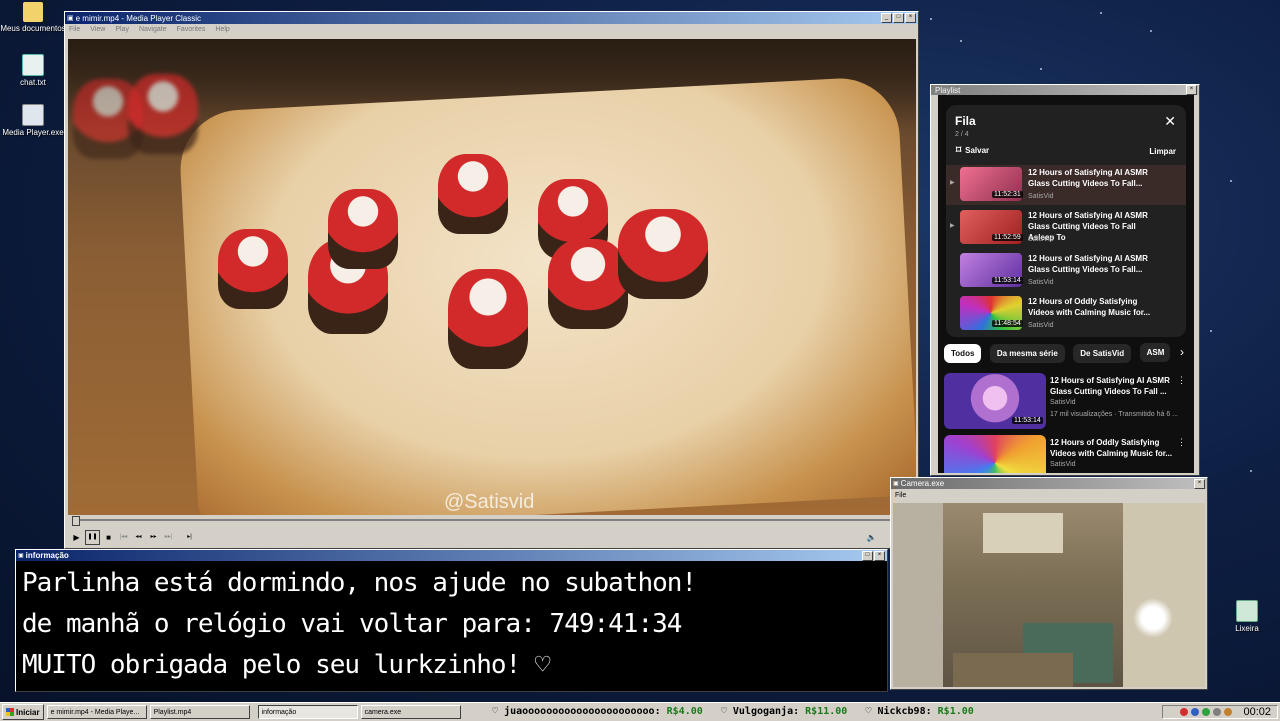 This screenshot has width=1280, height=721. Describe the element at coordinates (97, 29) in the screenshot. I see `menu-view: View` at that location.